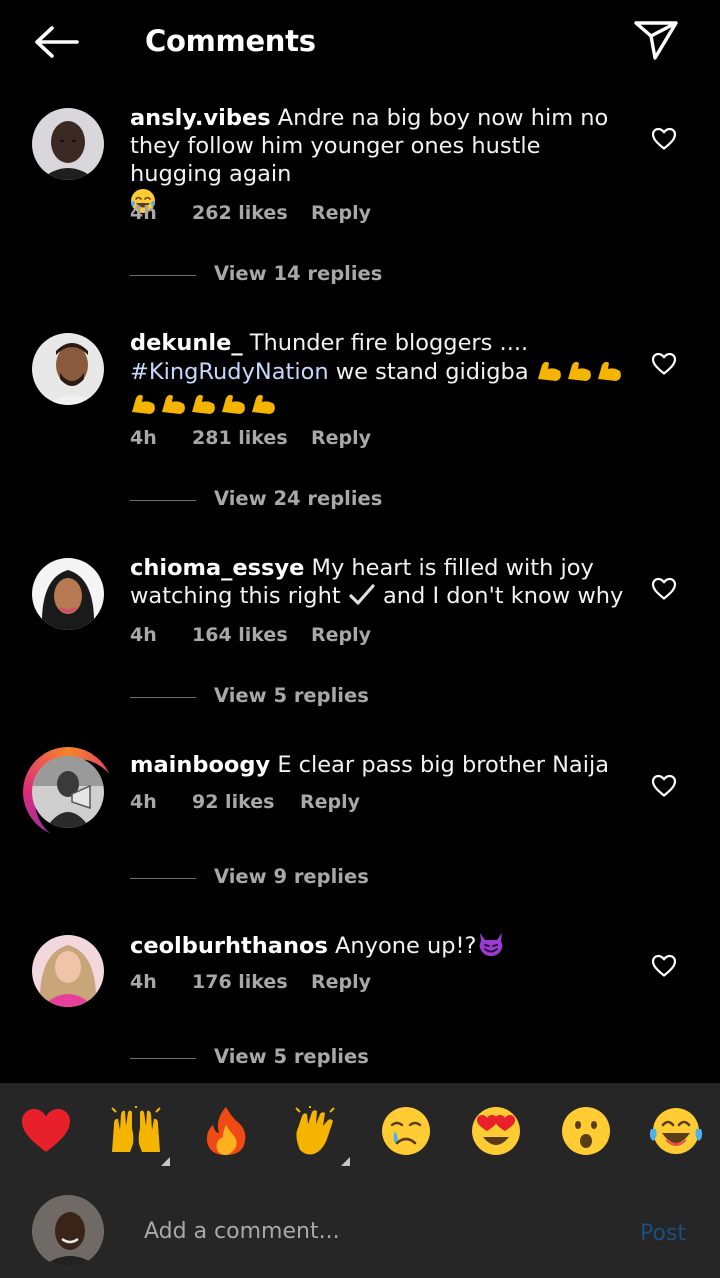 The width and height of the screenshot is (720, 1278). Describe the element at coordinates (443, 765) in the screenshot. I see `comment-text: E clear pass big brother Naija` at that location.